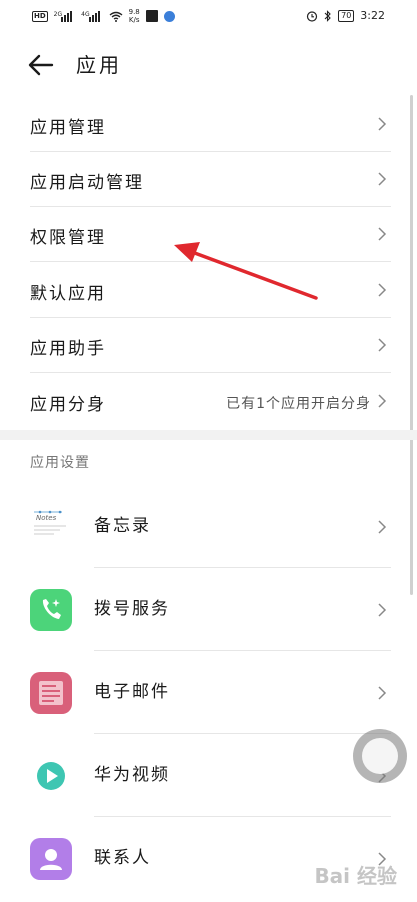 This screenshot has width=417, height=902. Describe the element at coordinates (380, 756) in the screenshot. I see `floating-navigation-button` at that location.